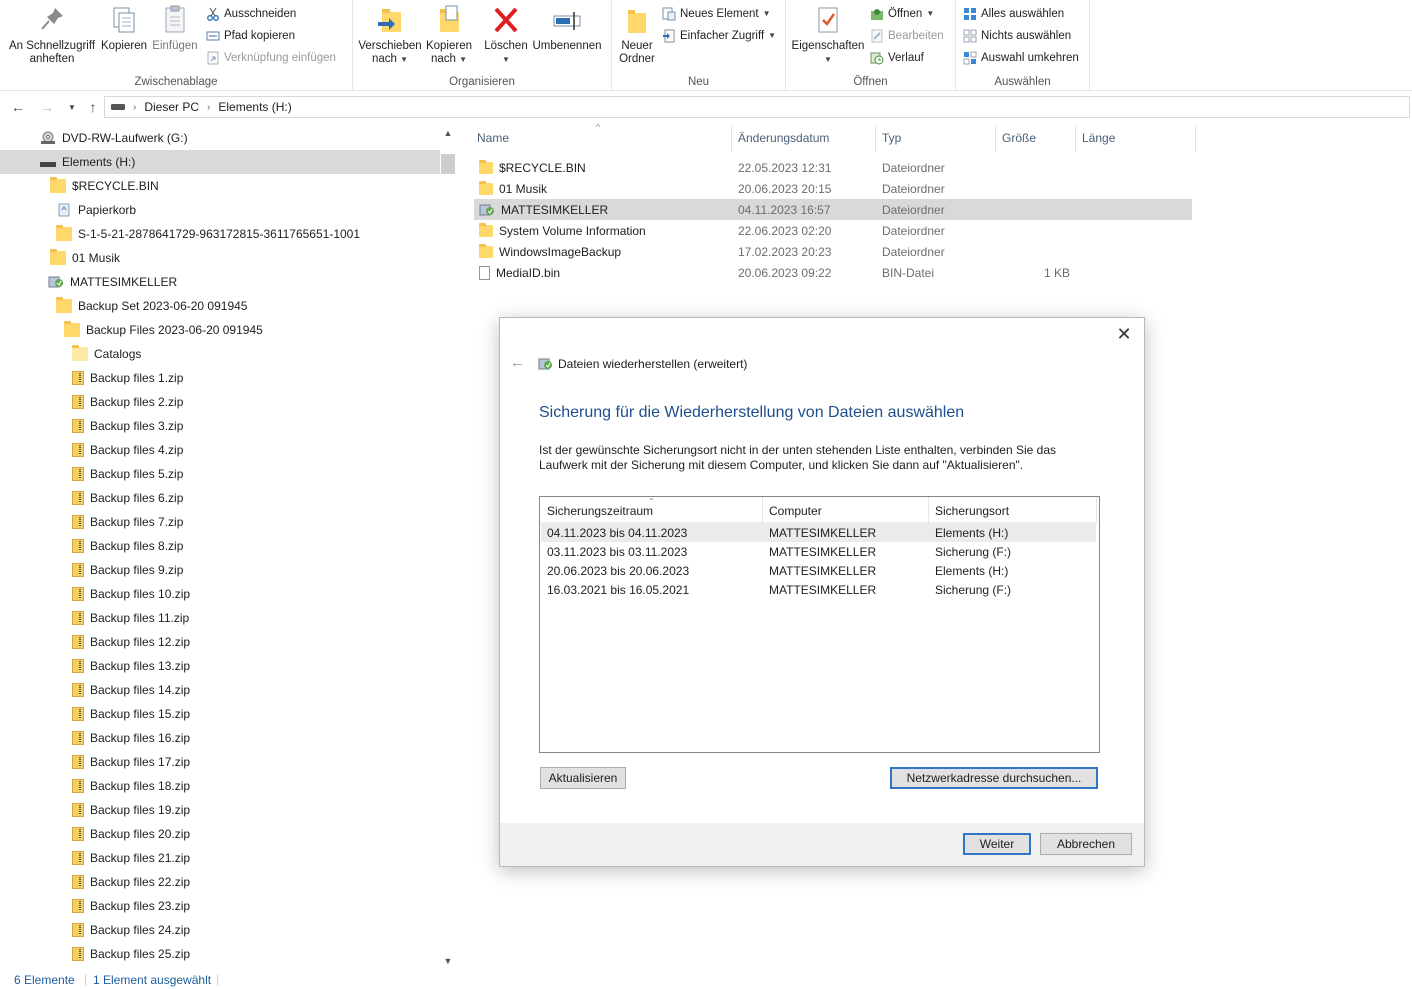 The height and width of the screenshot is (989, 1412). I want to click on new-folder-button: Neuer Ordner, so click(637, 35).